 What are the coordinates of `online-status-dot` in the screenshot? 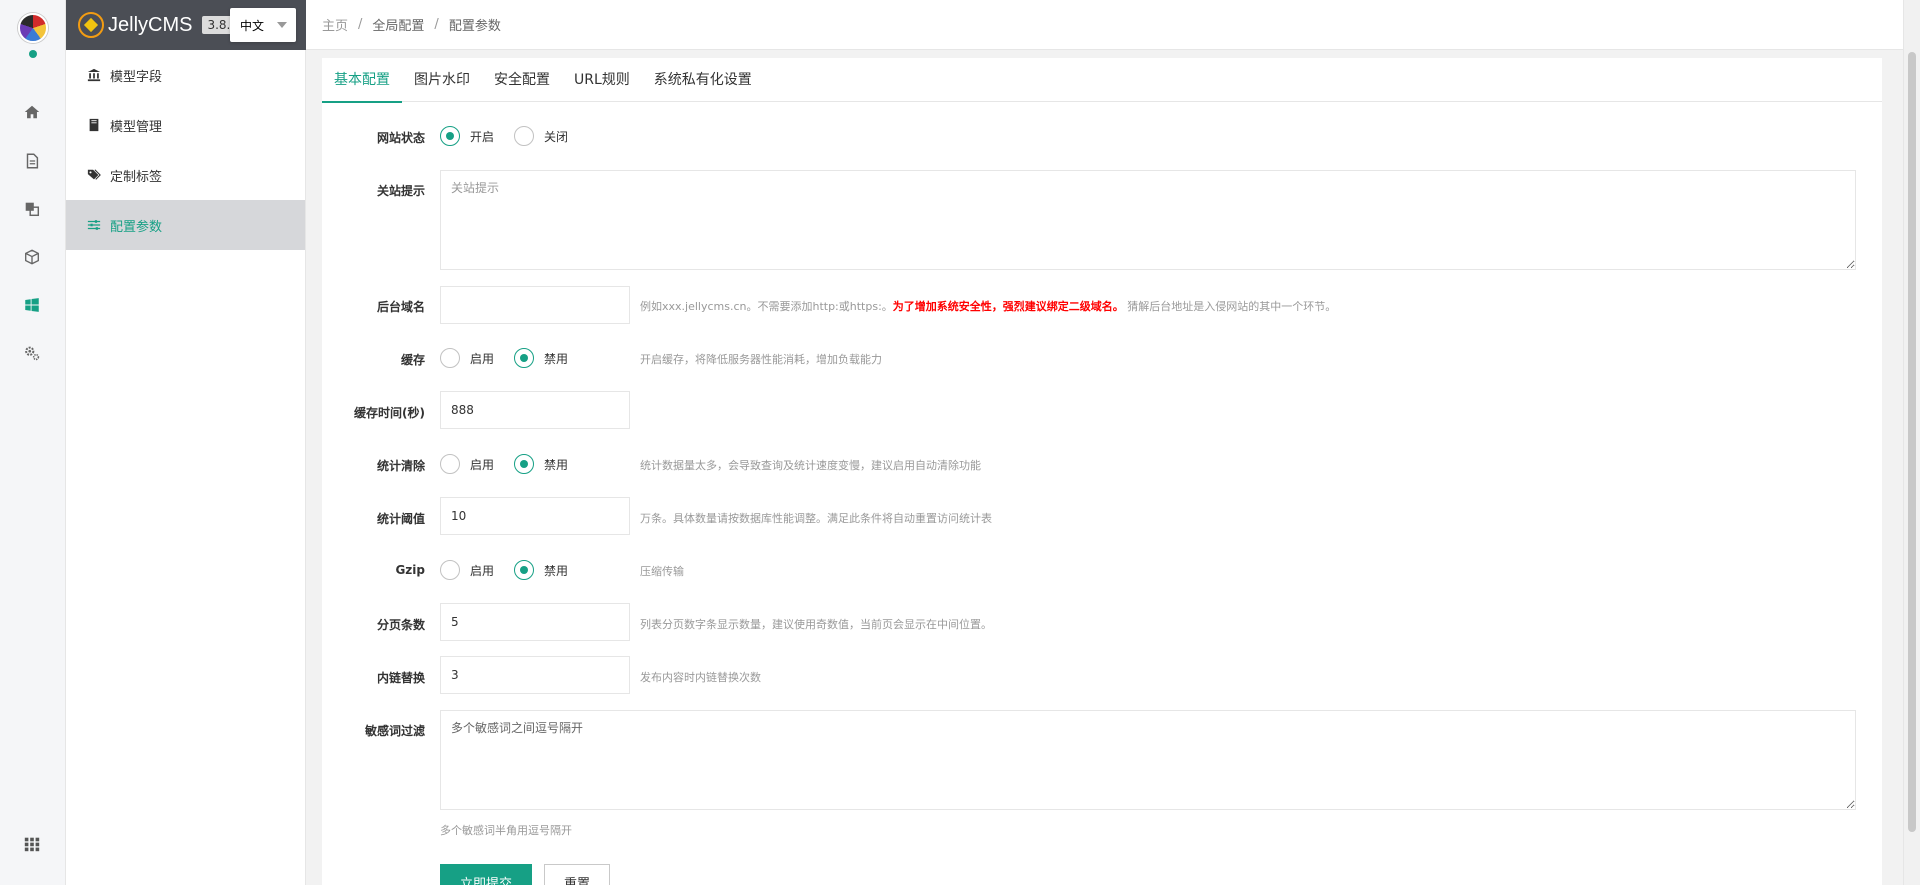 It's located at (33, 54).